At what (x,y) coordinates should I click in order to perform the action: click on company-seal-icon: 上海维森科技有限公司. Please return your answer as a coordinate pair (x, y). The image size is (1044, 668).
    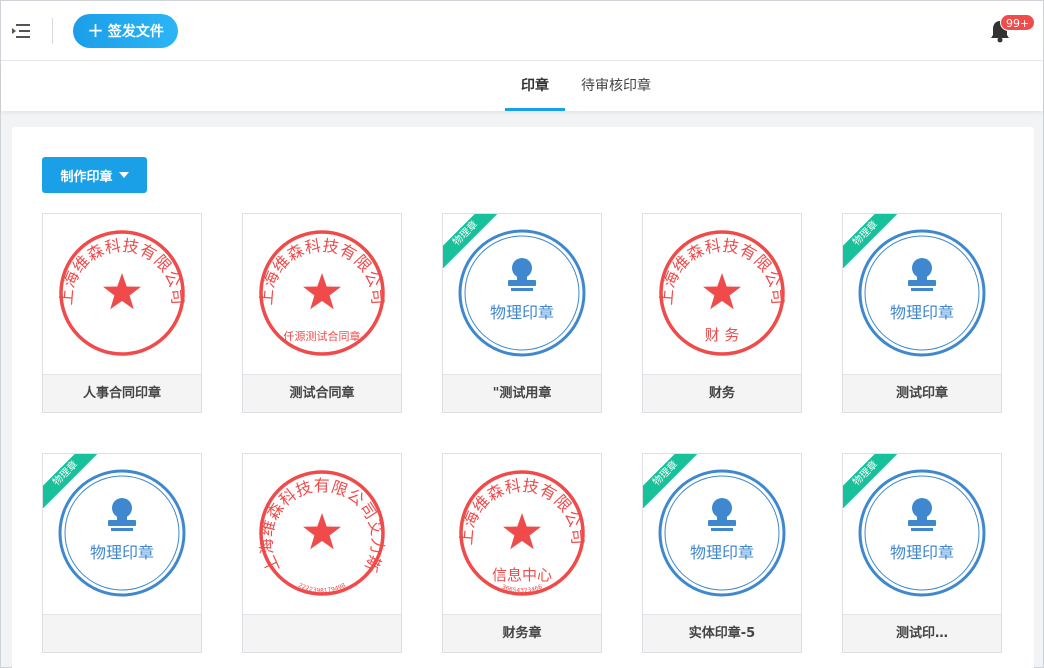
    Looking at the image, I should click on (122, 293).